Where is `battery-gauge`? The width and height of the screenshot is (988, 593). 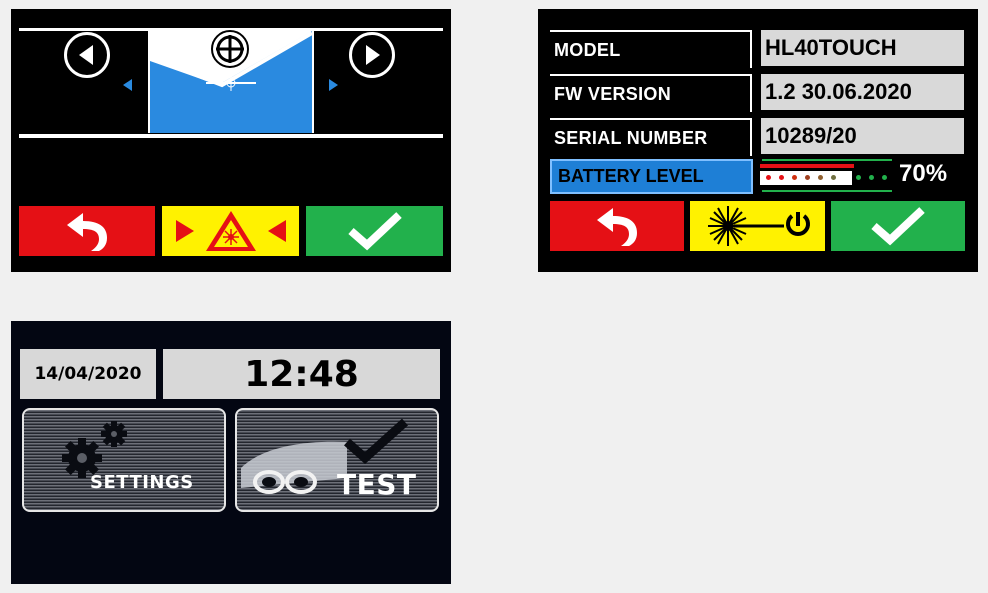 battery-gauge is located at coordinates (827, 175).